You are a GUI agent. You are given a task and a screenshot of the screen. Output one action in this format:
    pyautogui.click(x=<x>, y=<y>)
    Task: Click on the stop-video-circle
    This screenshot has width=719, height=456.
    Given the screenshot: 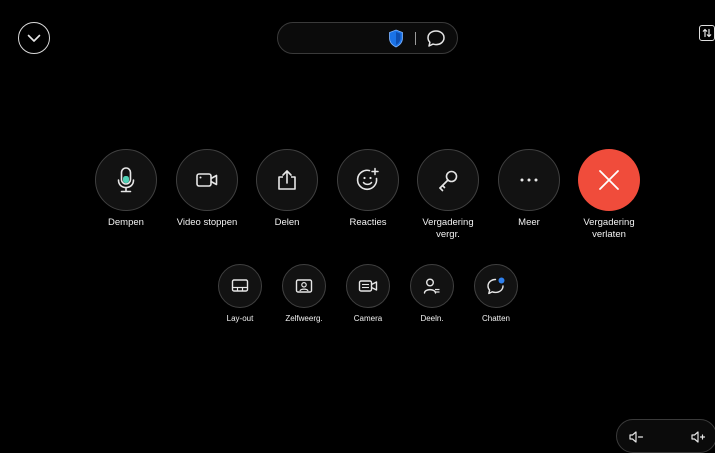 What is the action you would take?
    pyautogui.click(x=207, y=180)
    